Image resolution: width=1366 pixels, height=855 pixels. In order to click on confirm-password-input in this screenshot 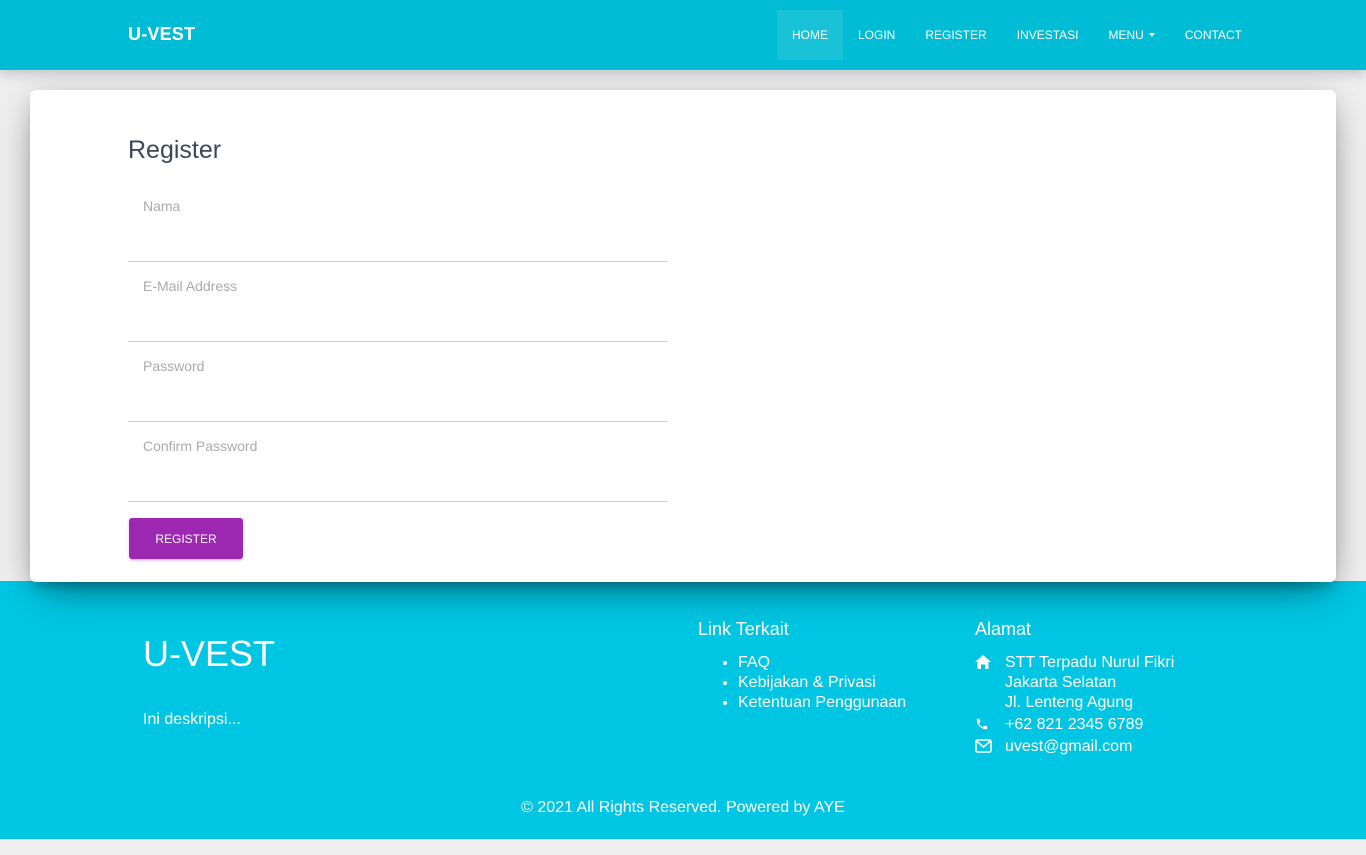, I will do `click(398, 480)`.